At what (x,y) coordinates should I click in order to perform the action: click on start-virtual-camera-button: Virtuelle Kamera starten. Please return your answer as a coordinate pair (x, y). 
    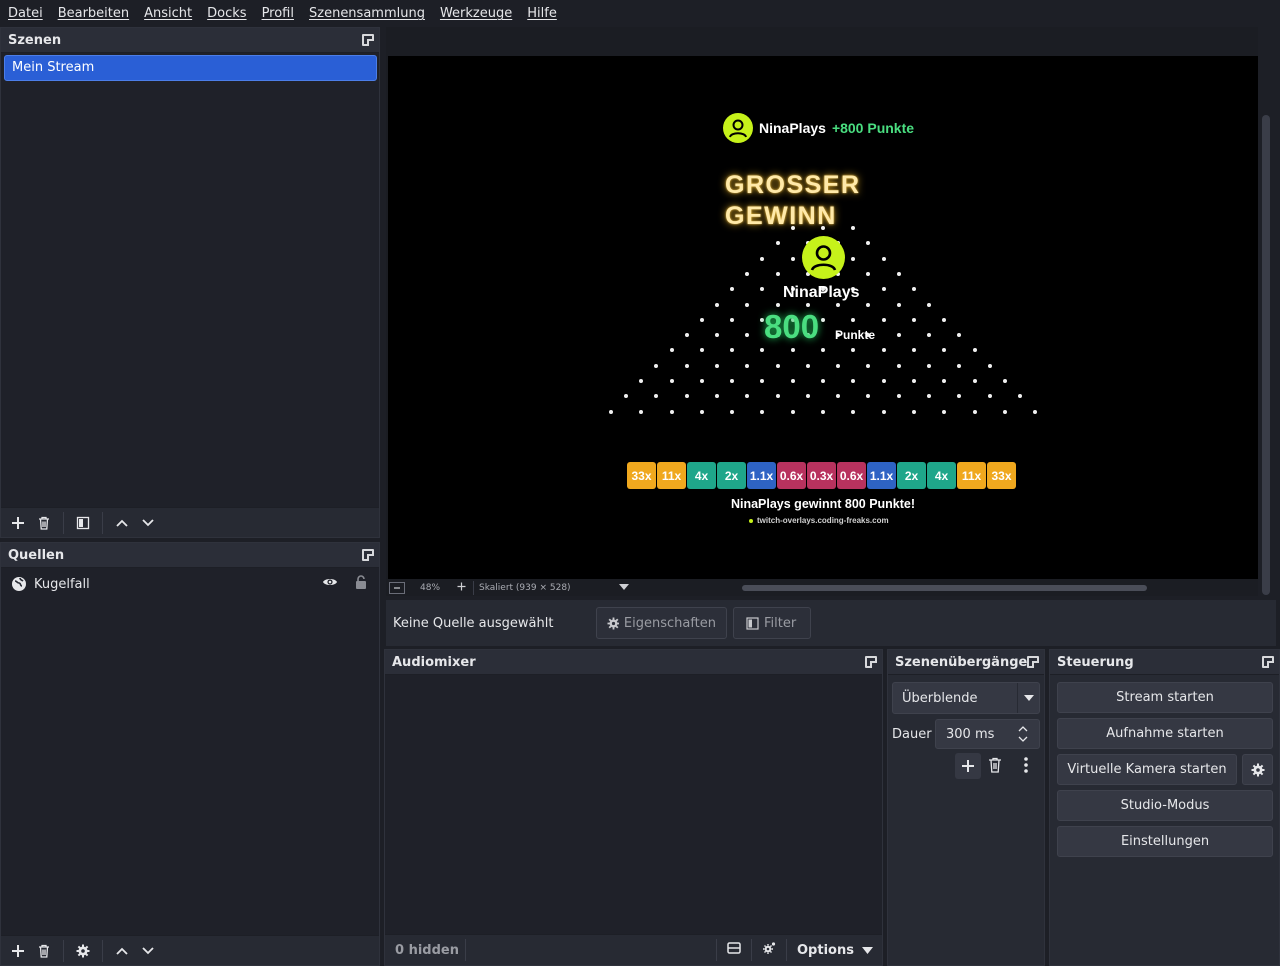
    Looking at the image, I should click on (1147, 769).